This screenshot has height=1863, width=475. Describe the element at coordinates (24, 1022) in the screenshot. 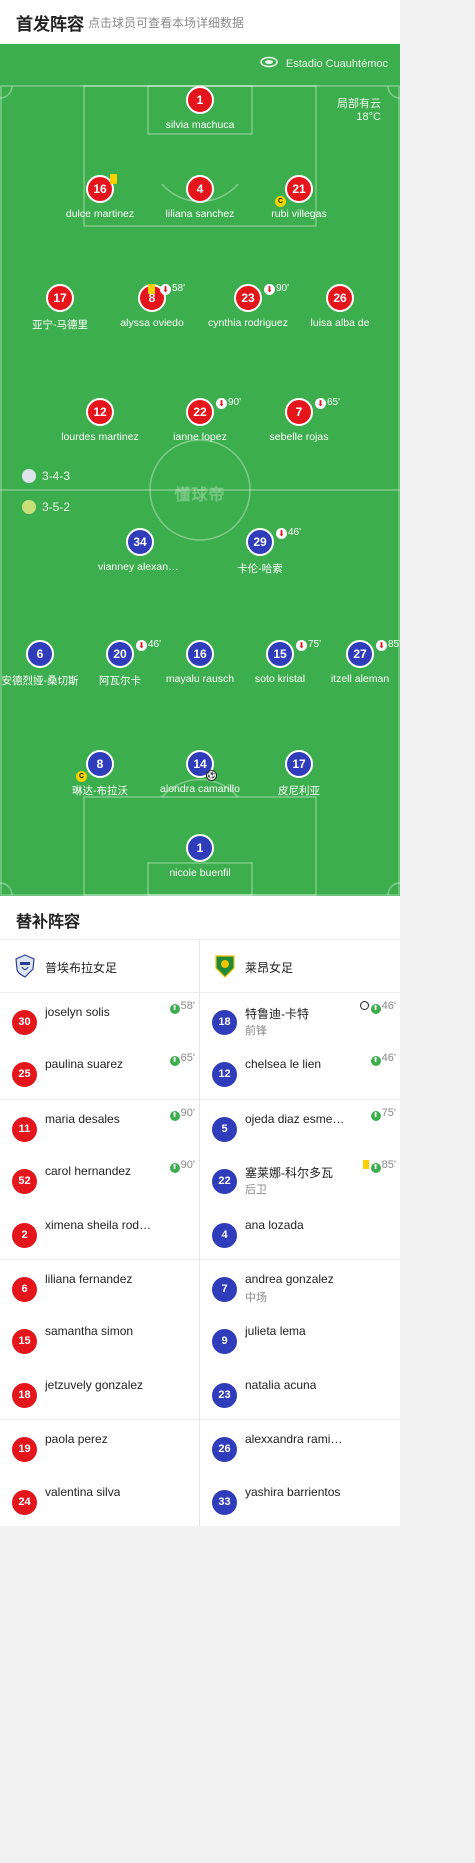

I see `sub-number: 30` at that location.